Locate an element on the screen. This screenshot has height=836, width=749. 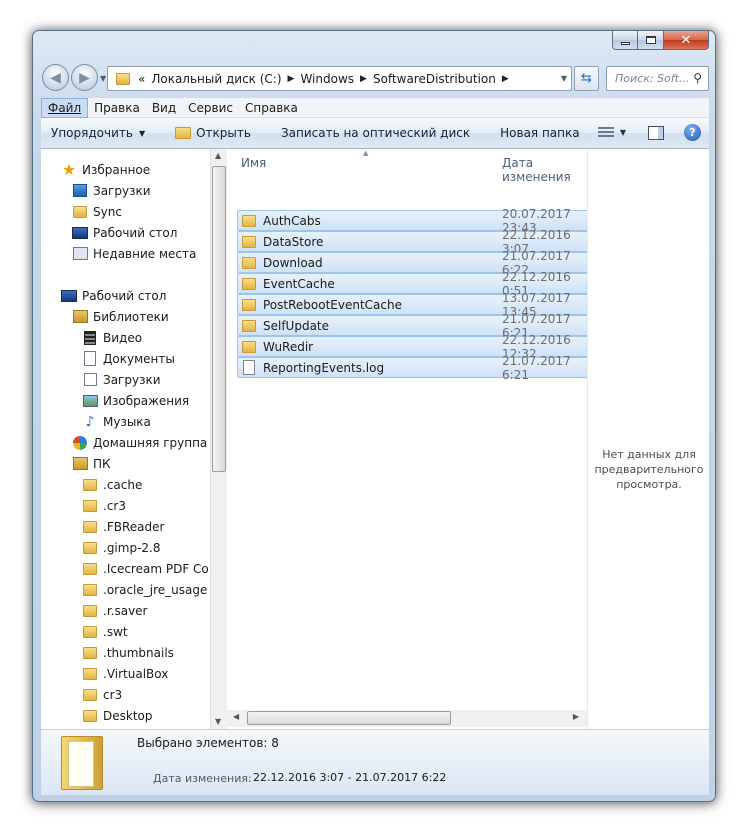
nav-pc: ПК is located at coordinates (91, 463).